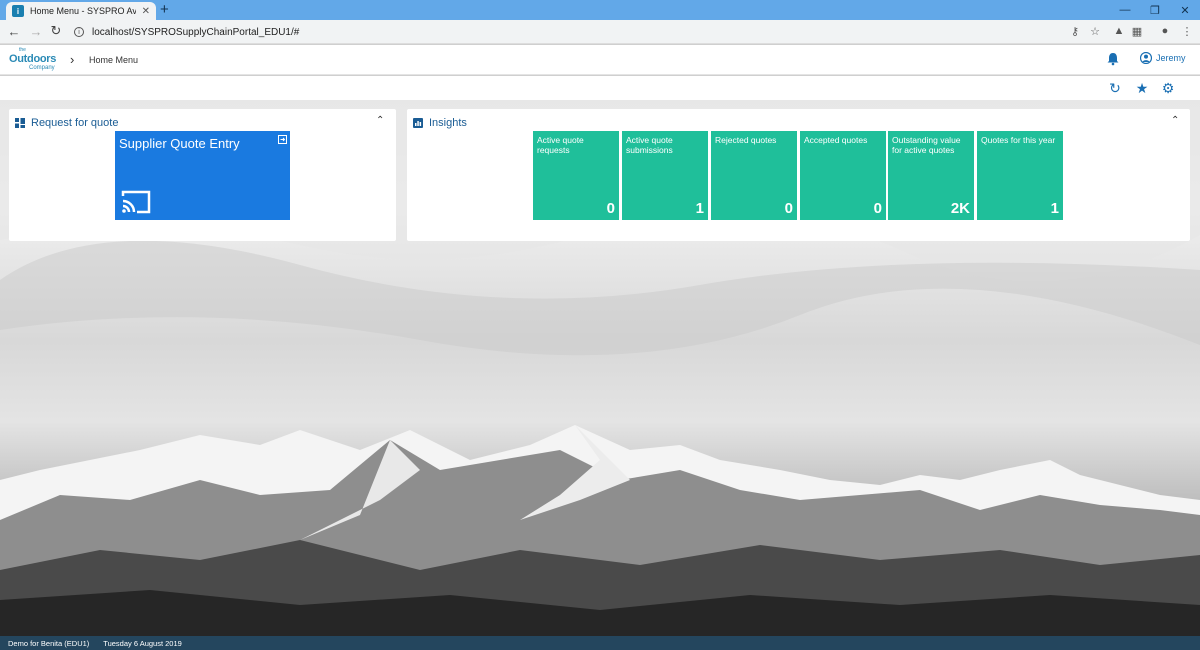  Describe the element at coordinates (14, 31) in the screenshot. I see `back-arrow-icon: ←` at that location.